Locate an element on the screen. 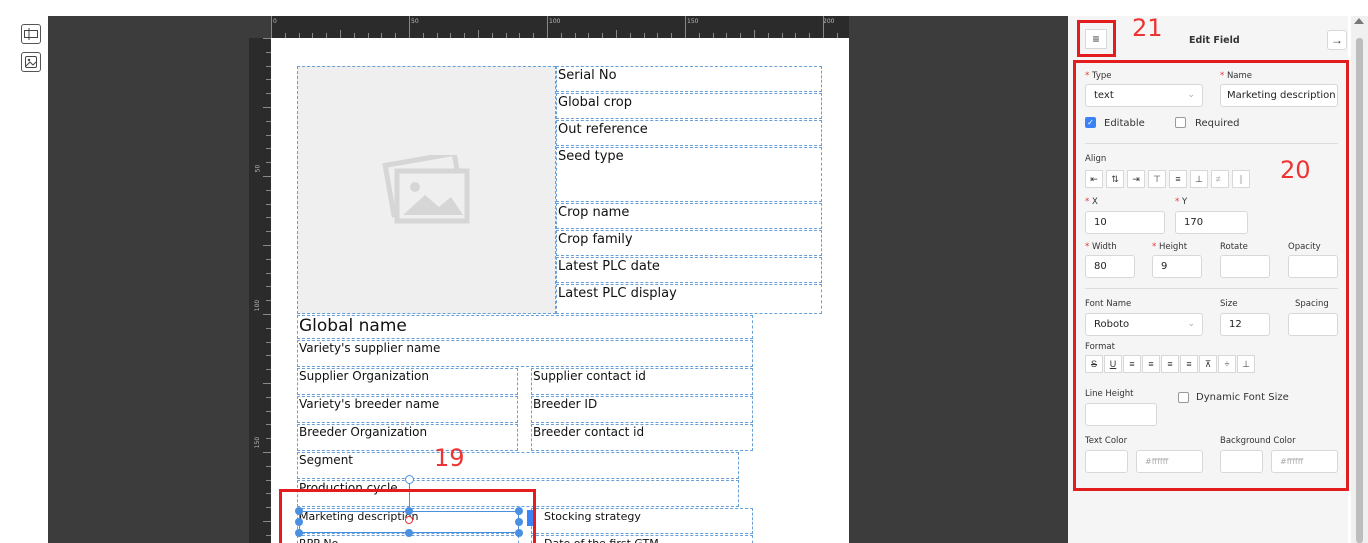  field-breeder-contact-id: Breeder contact id is located at coordinates (642, 437).